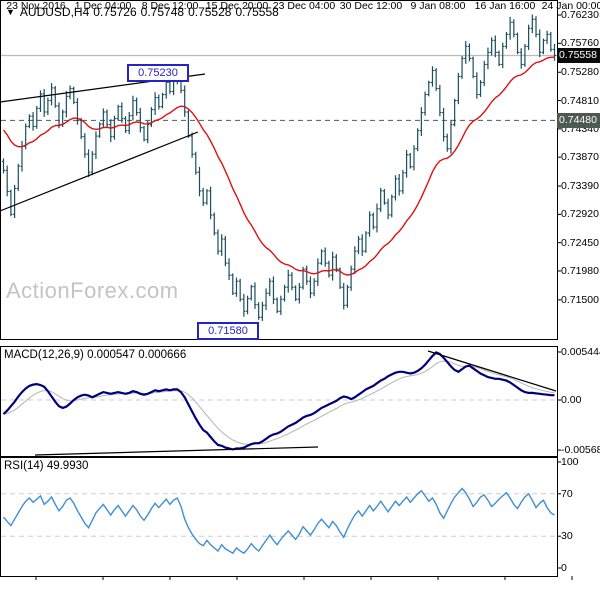  Describe the element at coordinates (570, 6) in the screenshot. I see `time-axis-label: 24 Jan 00:00` at that location.